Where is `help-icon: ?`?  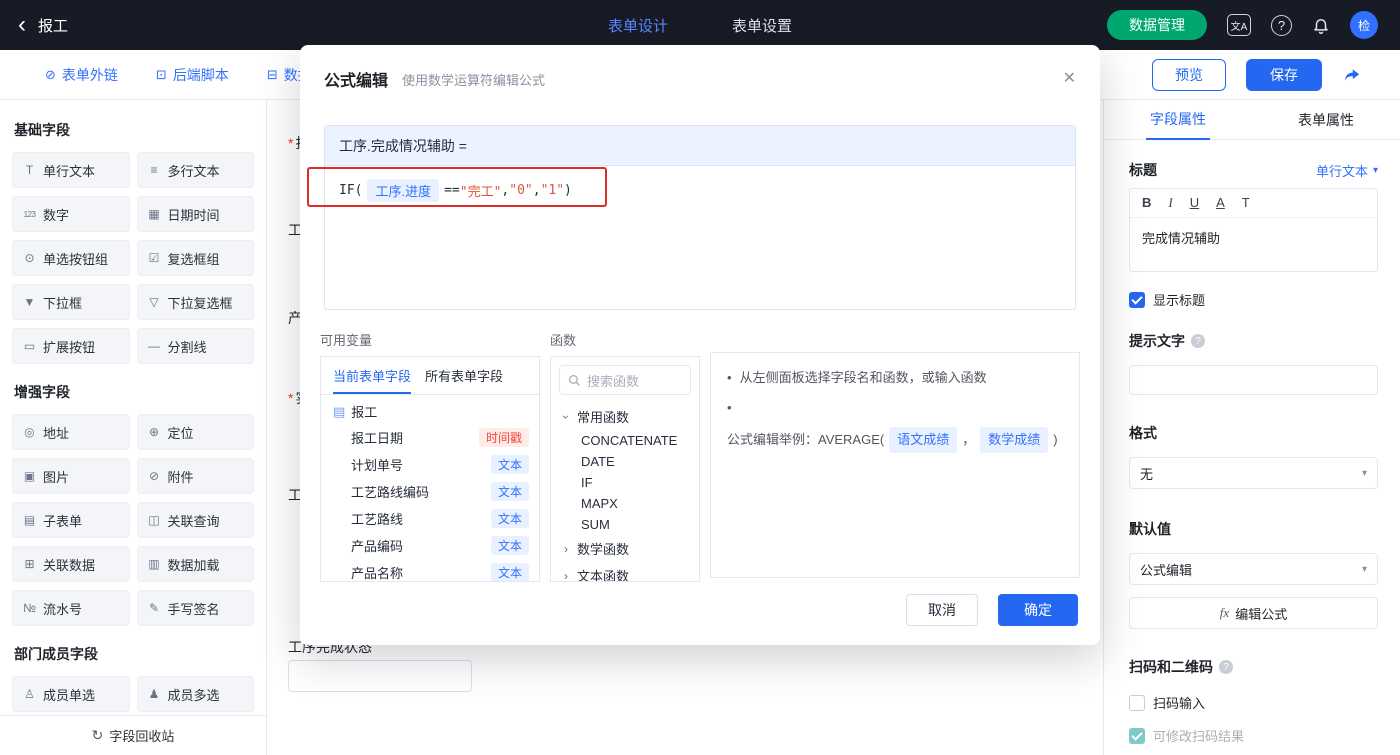 help-icon: ? is located at coordinates (1281, 25).